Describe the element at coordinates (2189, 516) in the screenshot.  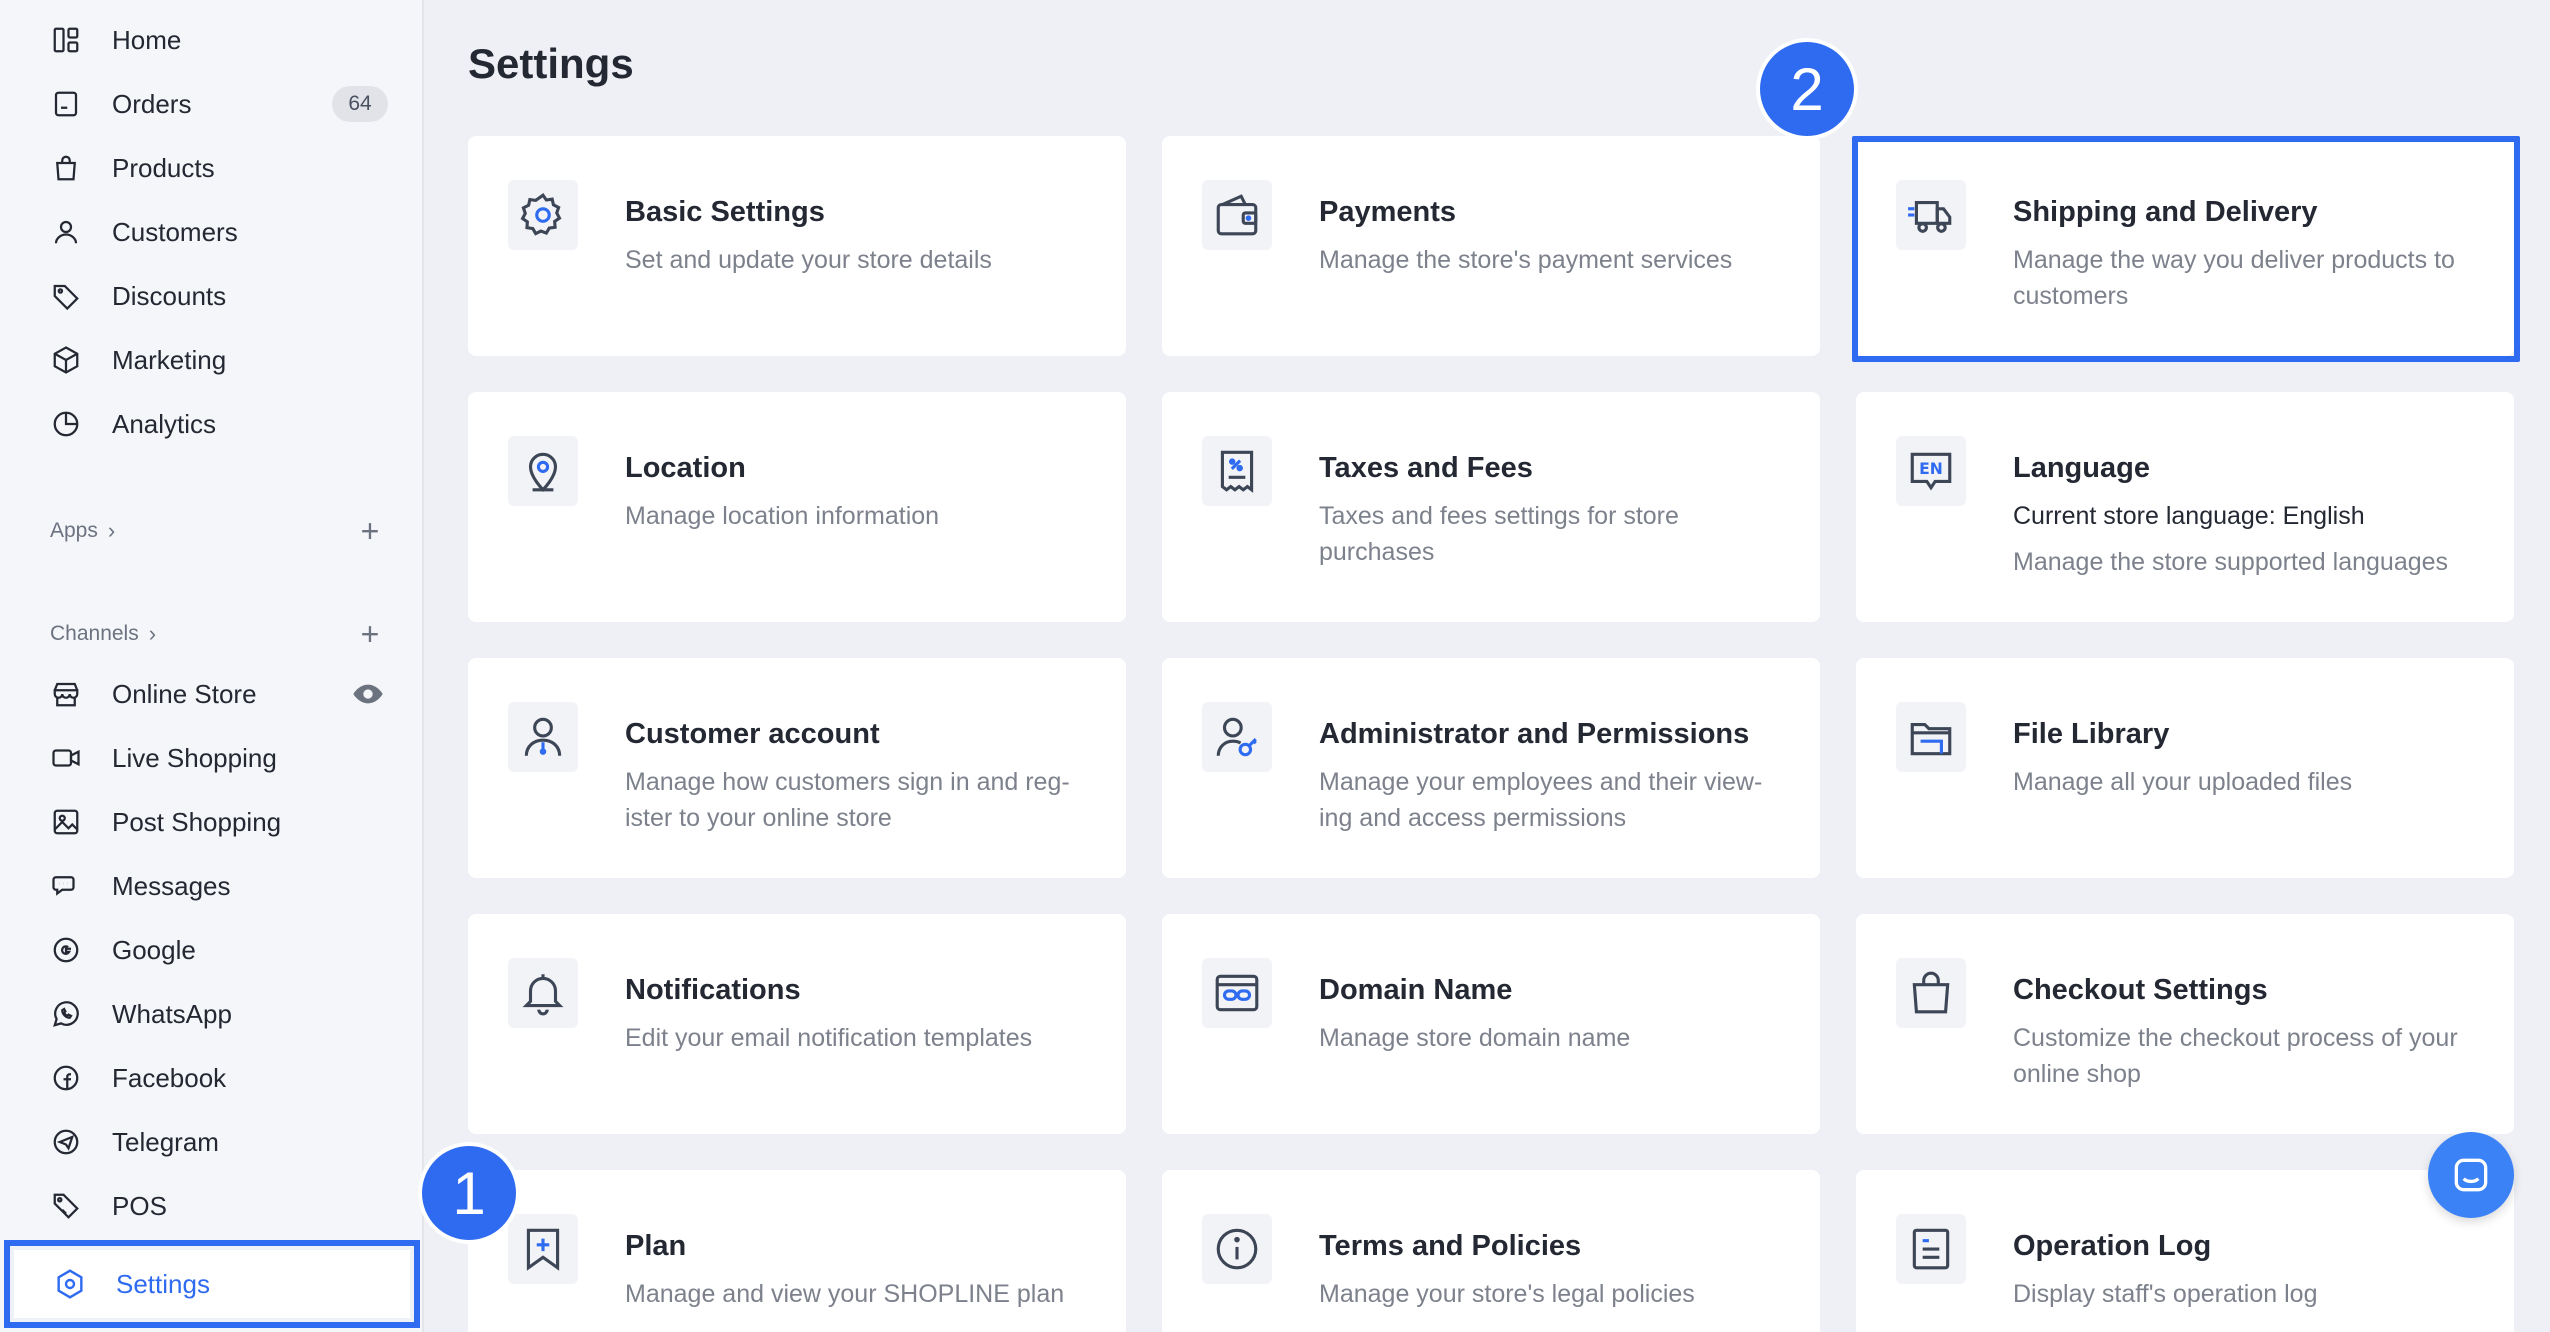
I see `current-language-text: Current store language: English` at that location.